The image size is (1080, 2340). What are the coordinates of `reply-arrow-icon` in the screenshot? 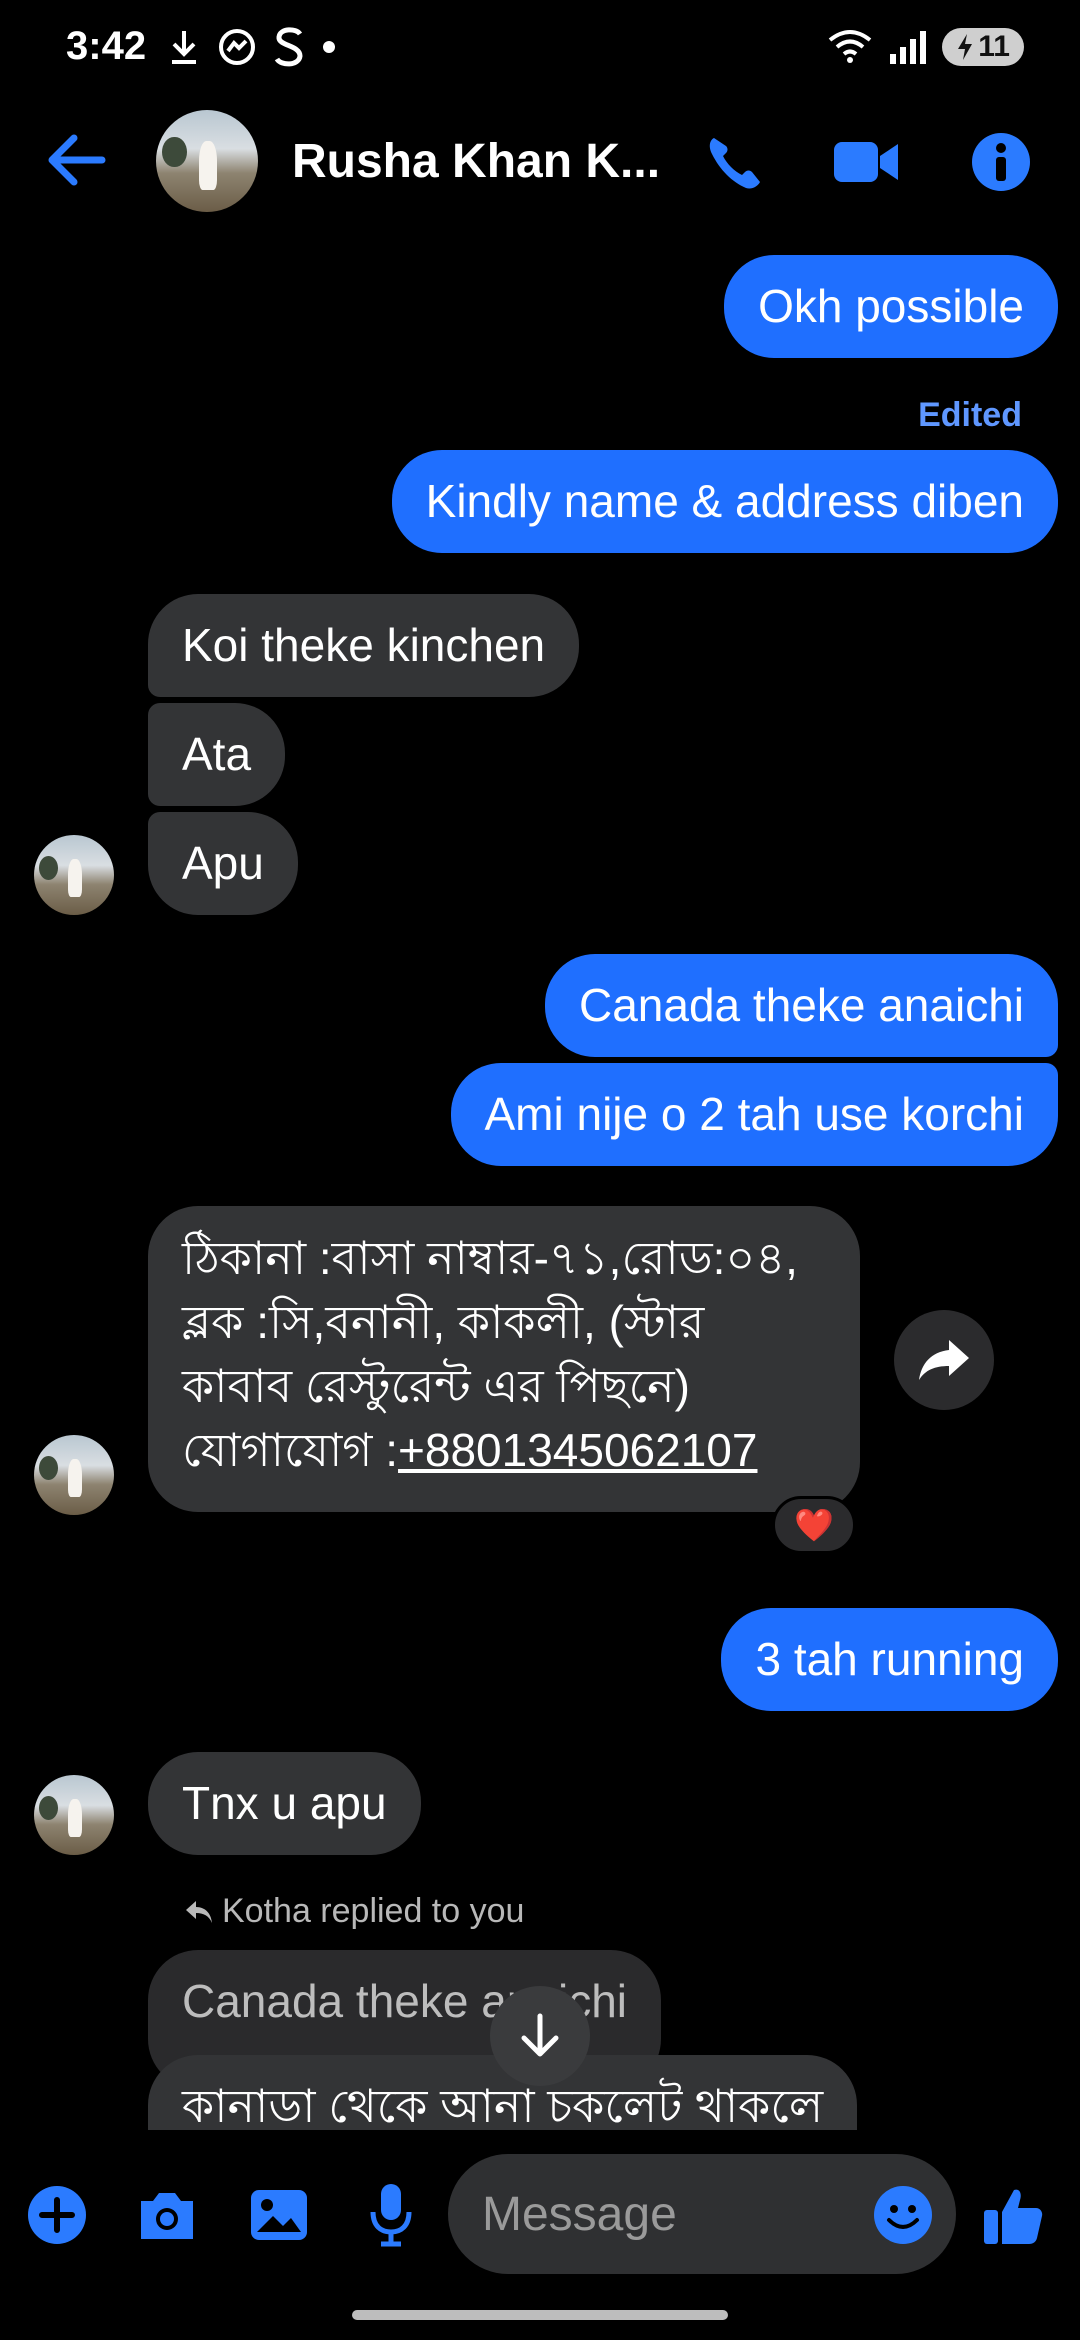 It's located at (199, 1911).